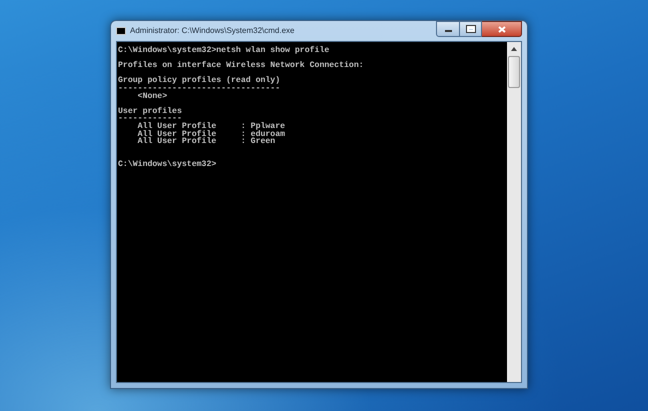 The height and width of the screenshot is (411, 648). I want to click on minimize-icon, so click(448, 31).